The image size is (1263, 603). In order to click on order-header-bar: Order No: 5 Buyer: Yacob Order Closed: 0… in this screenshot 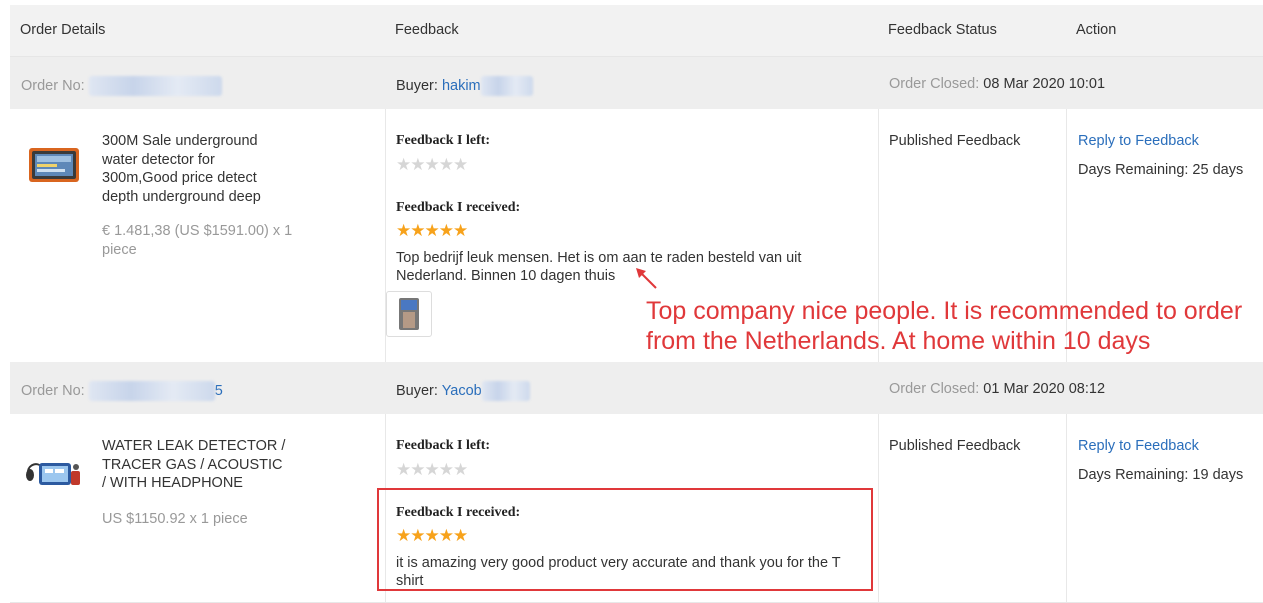, I will do `click(636, 388)`.